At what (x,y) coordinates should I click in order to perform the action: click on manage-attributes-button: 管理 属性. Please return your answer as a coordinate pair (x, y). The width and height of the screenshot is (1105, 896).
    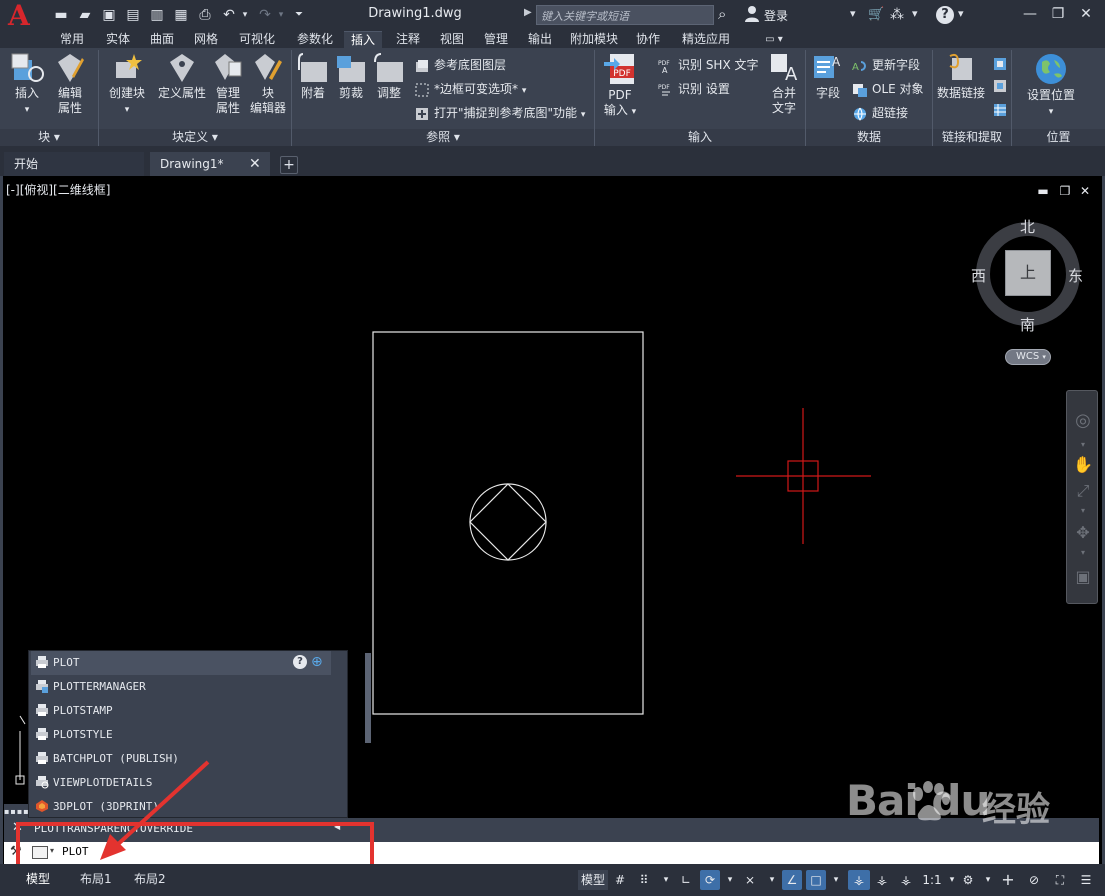
    Looking at the image, I should click on (228, 84).